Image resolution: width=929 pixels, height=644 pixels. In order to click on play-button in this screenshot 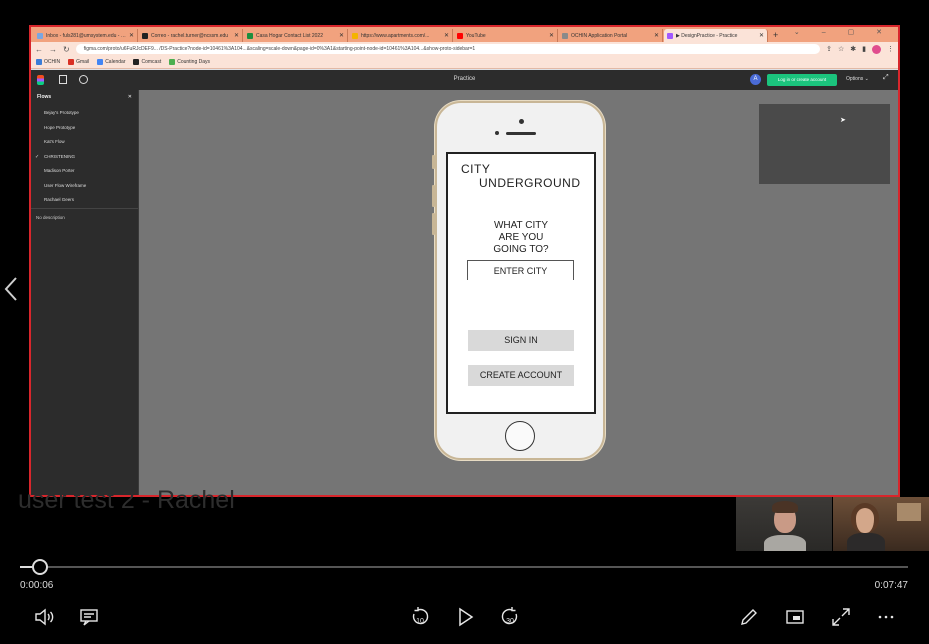, I will do `click(465, 617)`.